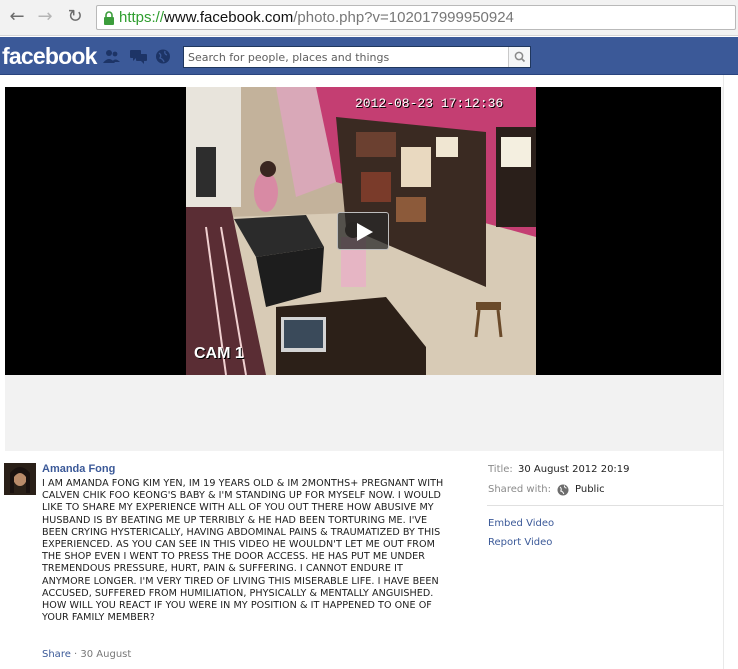 This screenshot has height=669, width=738. I want to click on author-name-link: Amanda Fong, so click(78, 469).